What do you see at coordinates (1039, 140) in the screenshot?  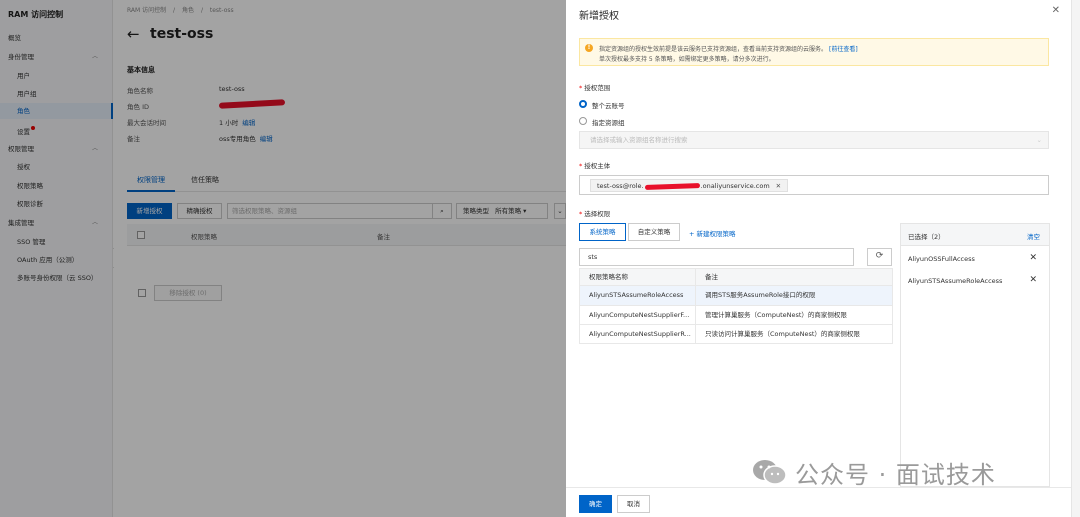 I see `chevron-down-icon: ⌄` at bounding box center [1039, 140].